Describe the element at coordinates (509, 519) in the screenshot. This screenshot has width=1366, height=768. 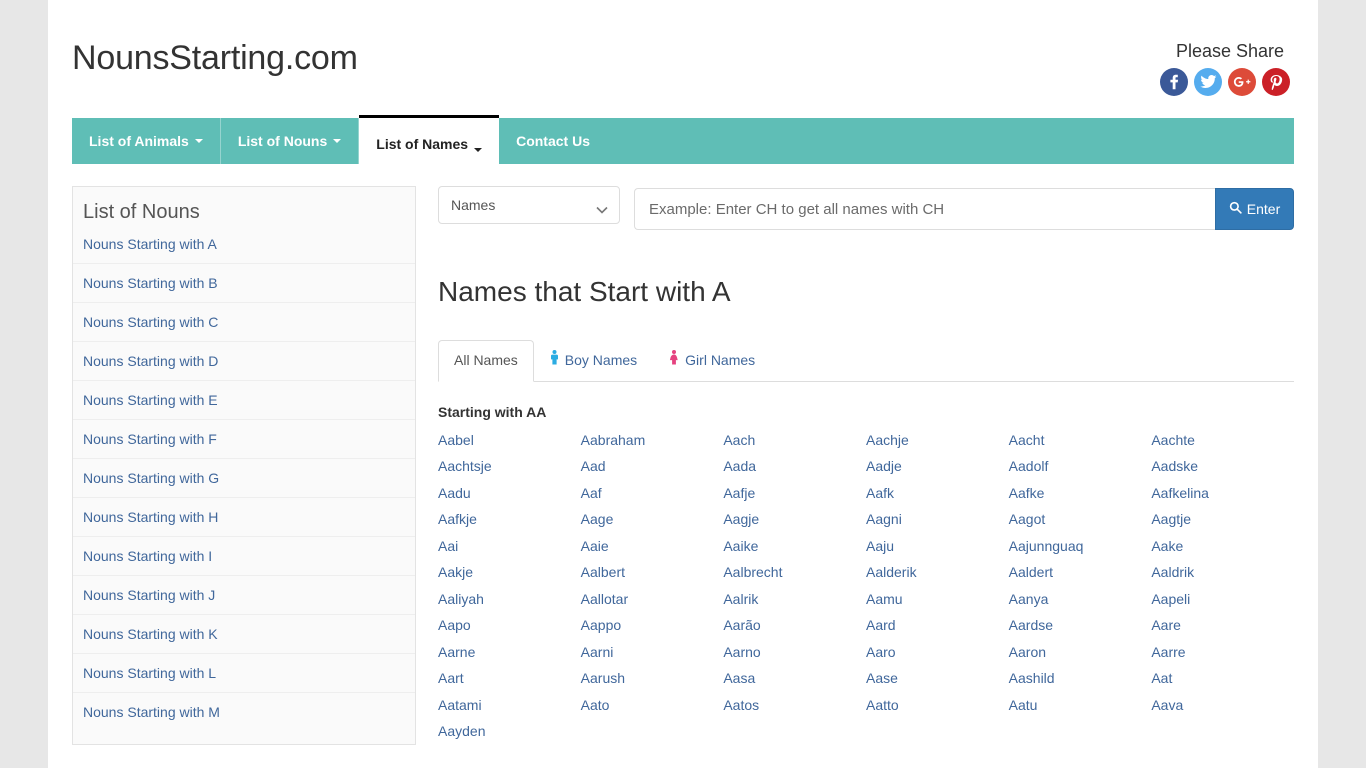
I see `name-link: Aafkje` at that location.